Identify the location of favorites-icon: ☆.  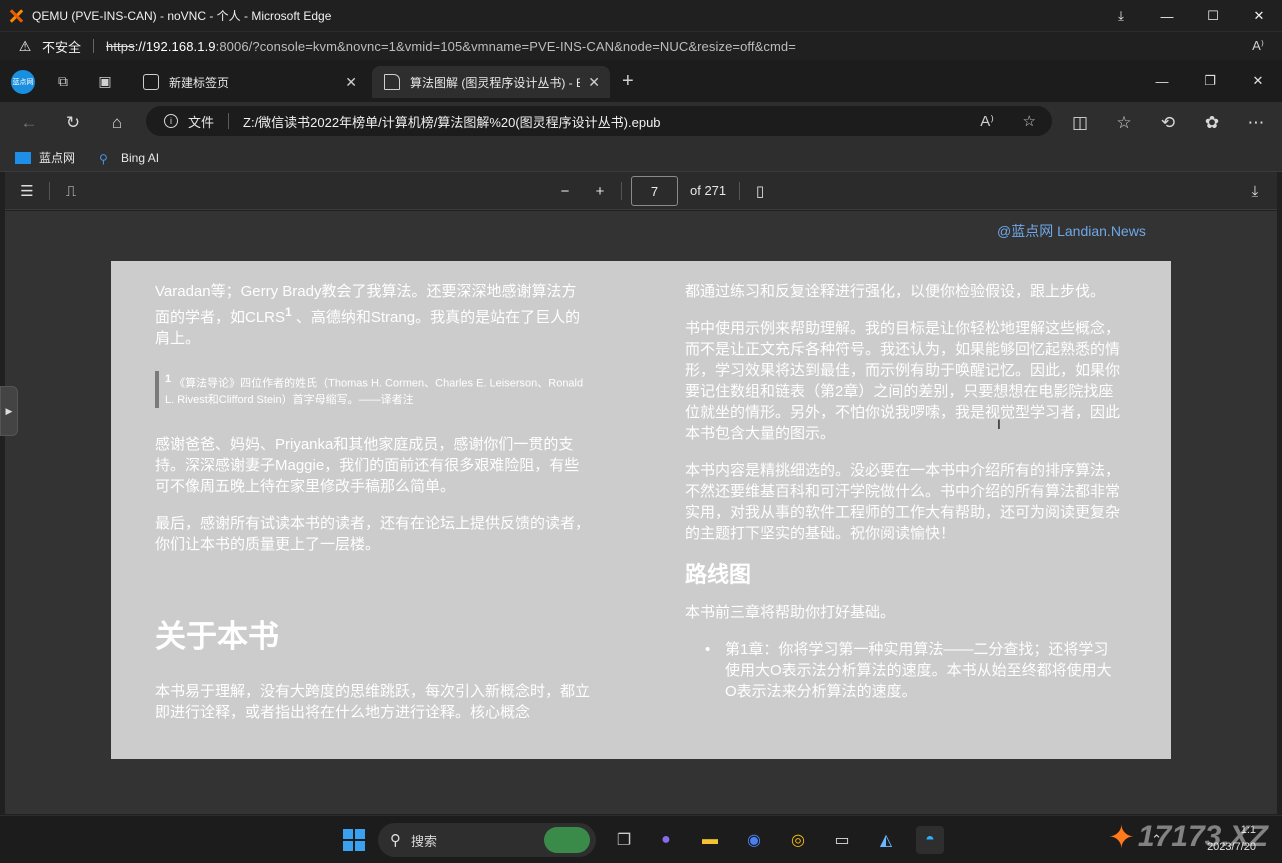
(1124, 123).